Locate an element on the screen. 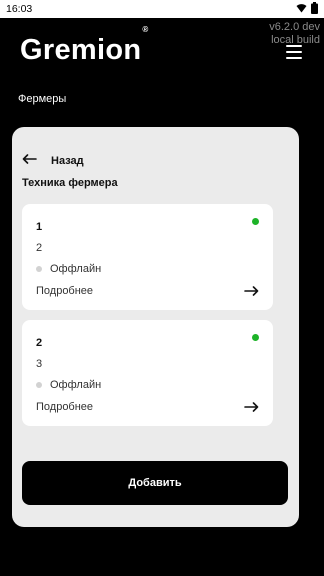 This screenshot has width=324, height=576. equipment-card: 2 3 Оффлайн Подробнее is located at coordinates (147, 373).